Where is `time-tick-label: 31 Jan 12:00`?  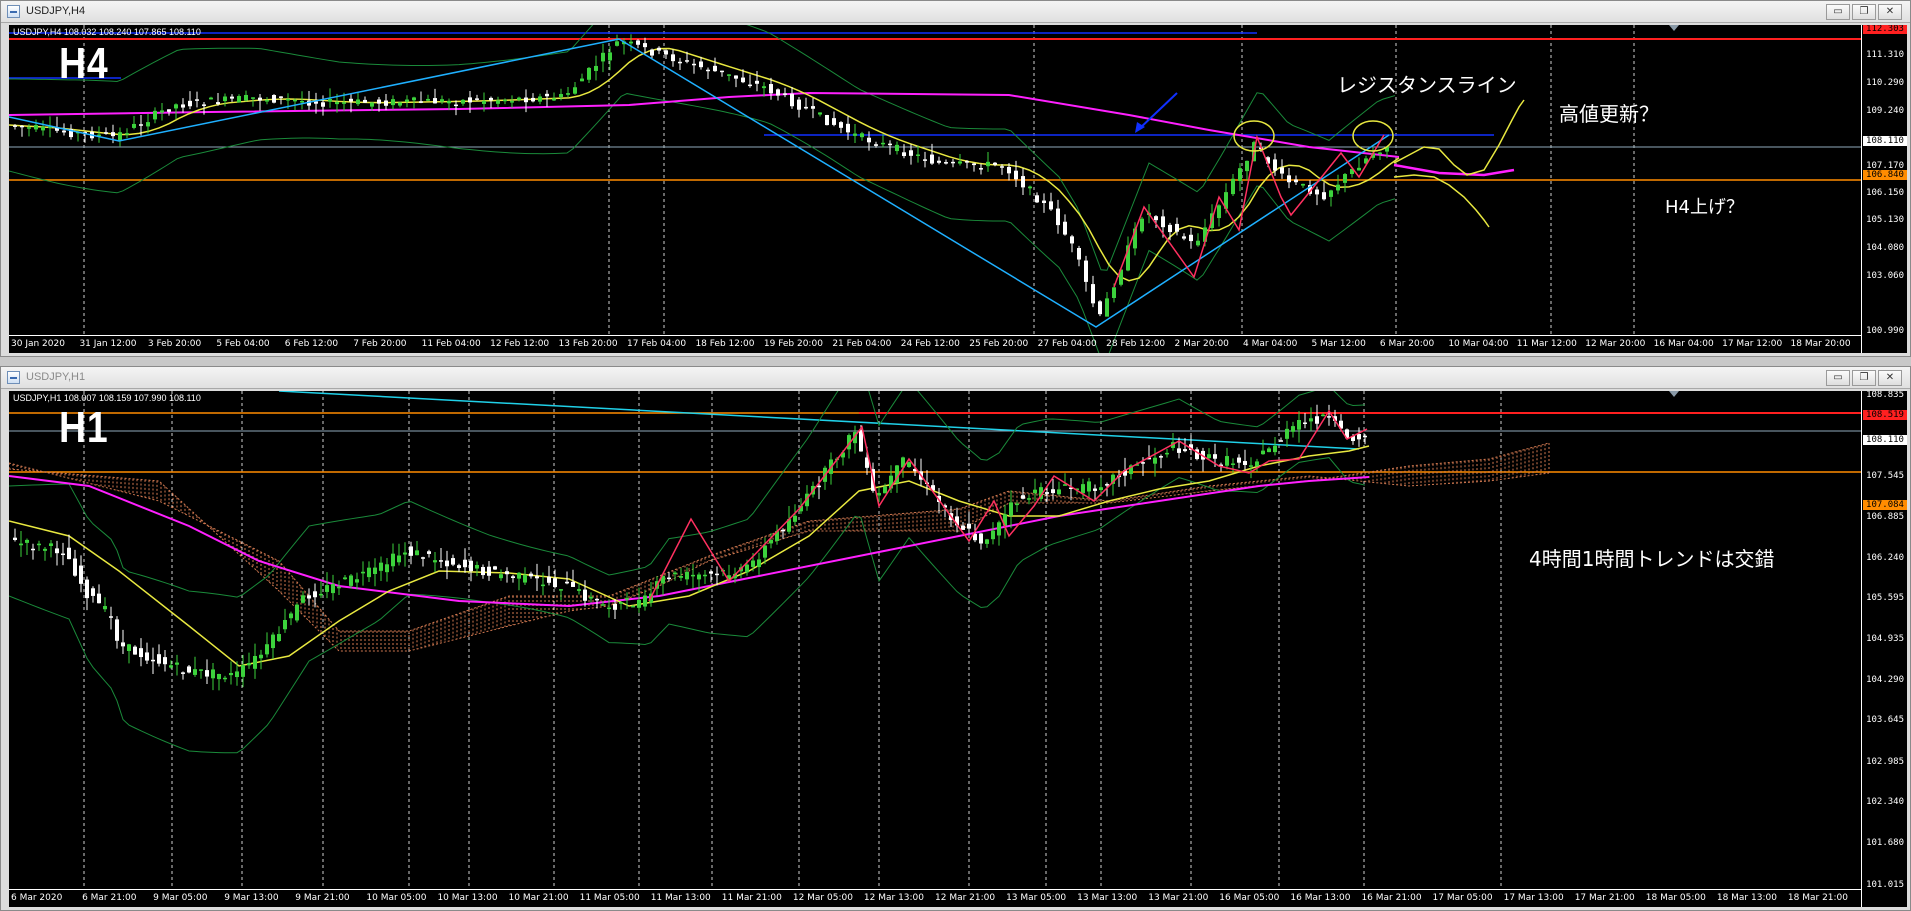 time-tick-label: 31 Jan 12:00 is located at coordinates (108, 344).